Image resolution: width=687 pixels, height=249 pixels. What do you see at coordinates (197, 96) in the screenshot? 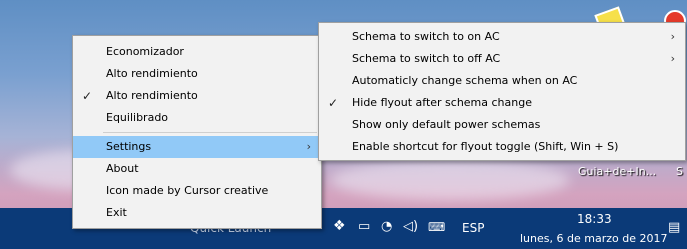
I see `menu-item-alto-rendimiento-checked: ✓ Alto rendimiento` at bounding box center [197, 96].